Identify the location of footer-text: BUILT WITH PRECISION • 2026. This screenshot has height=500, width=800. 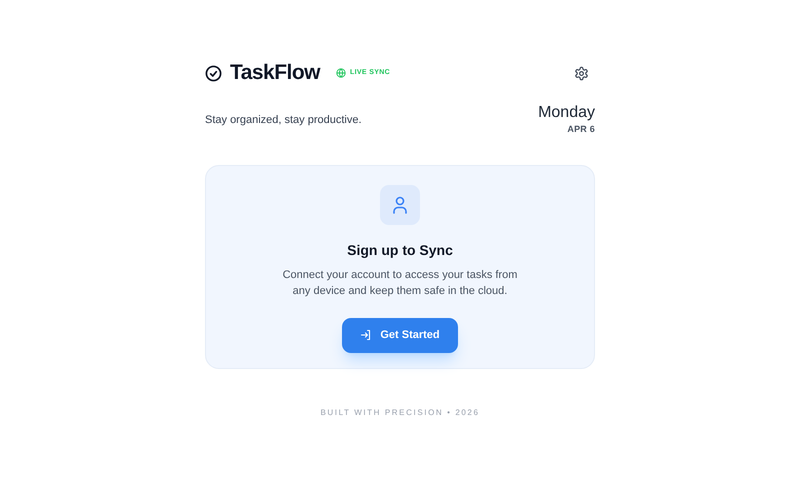
(400, 412).